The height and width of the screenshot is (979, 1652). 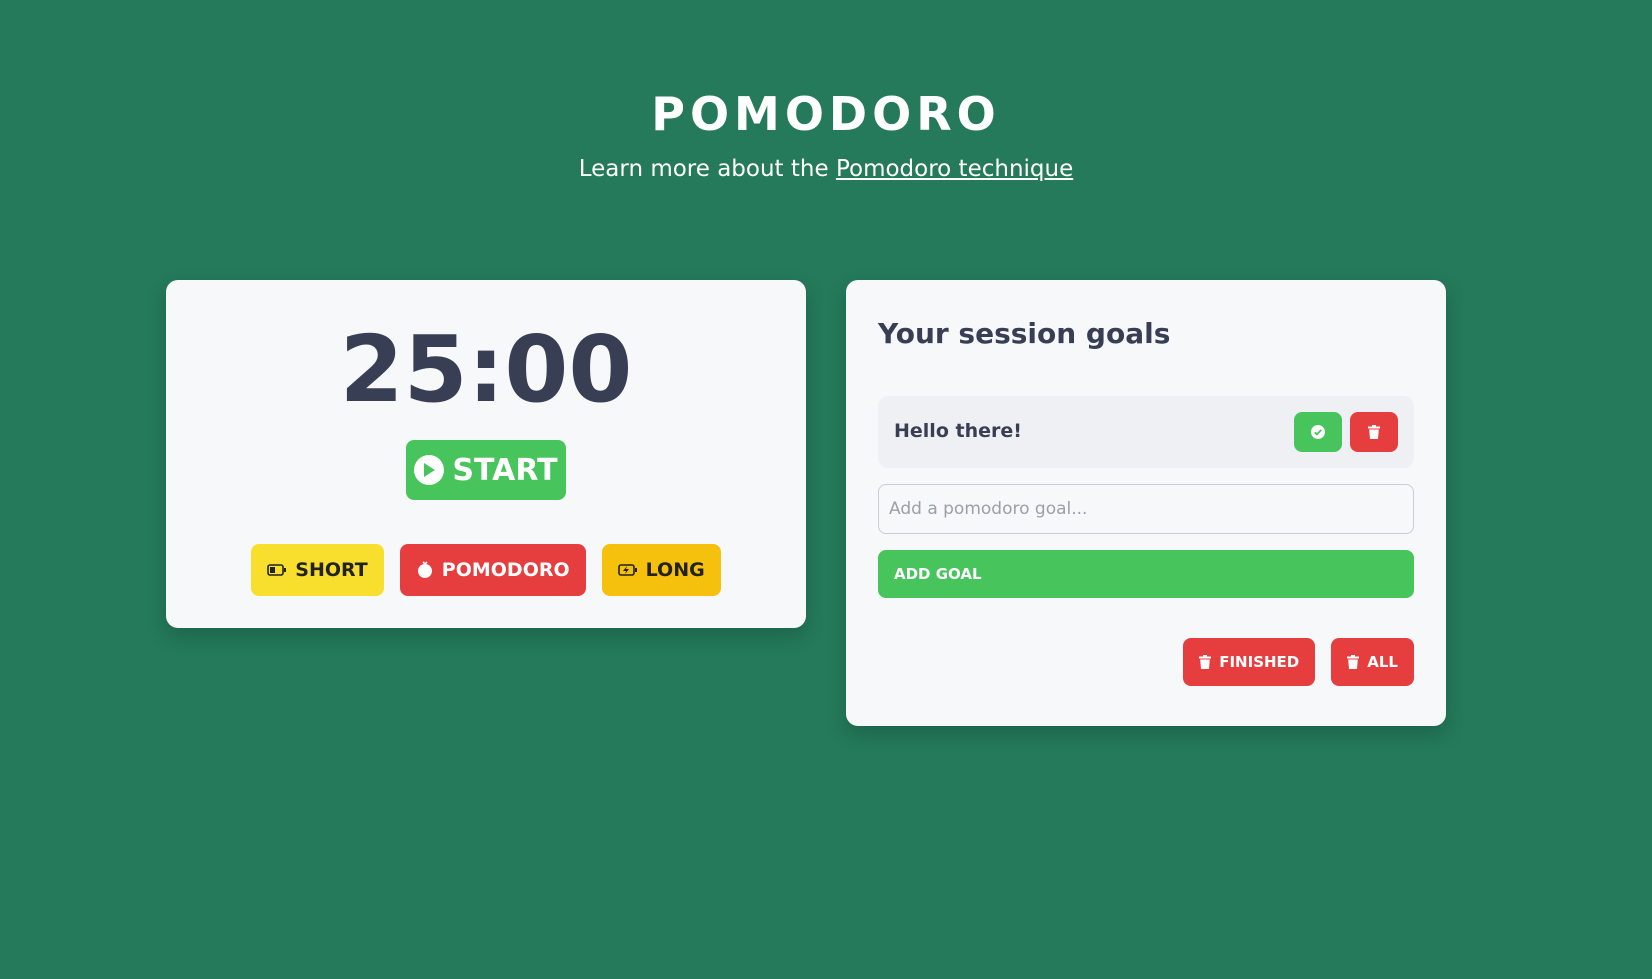 What do you see at coordinates (675, 570) in the screenshot?
I see `long-break-label: LONG` at bounding box center [675, 570].